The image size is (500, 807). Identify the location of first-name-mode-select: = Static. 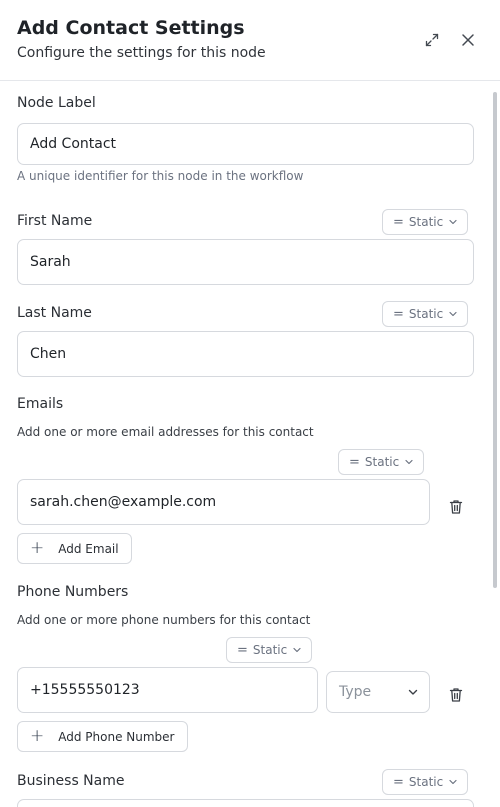
(425, 222).